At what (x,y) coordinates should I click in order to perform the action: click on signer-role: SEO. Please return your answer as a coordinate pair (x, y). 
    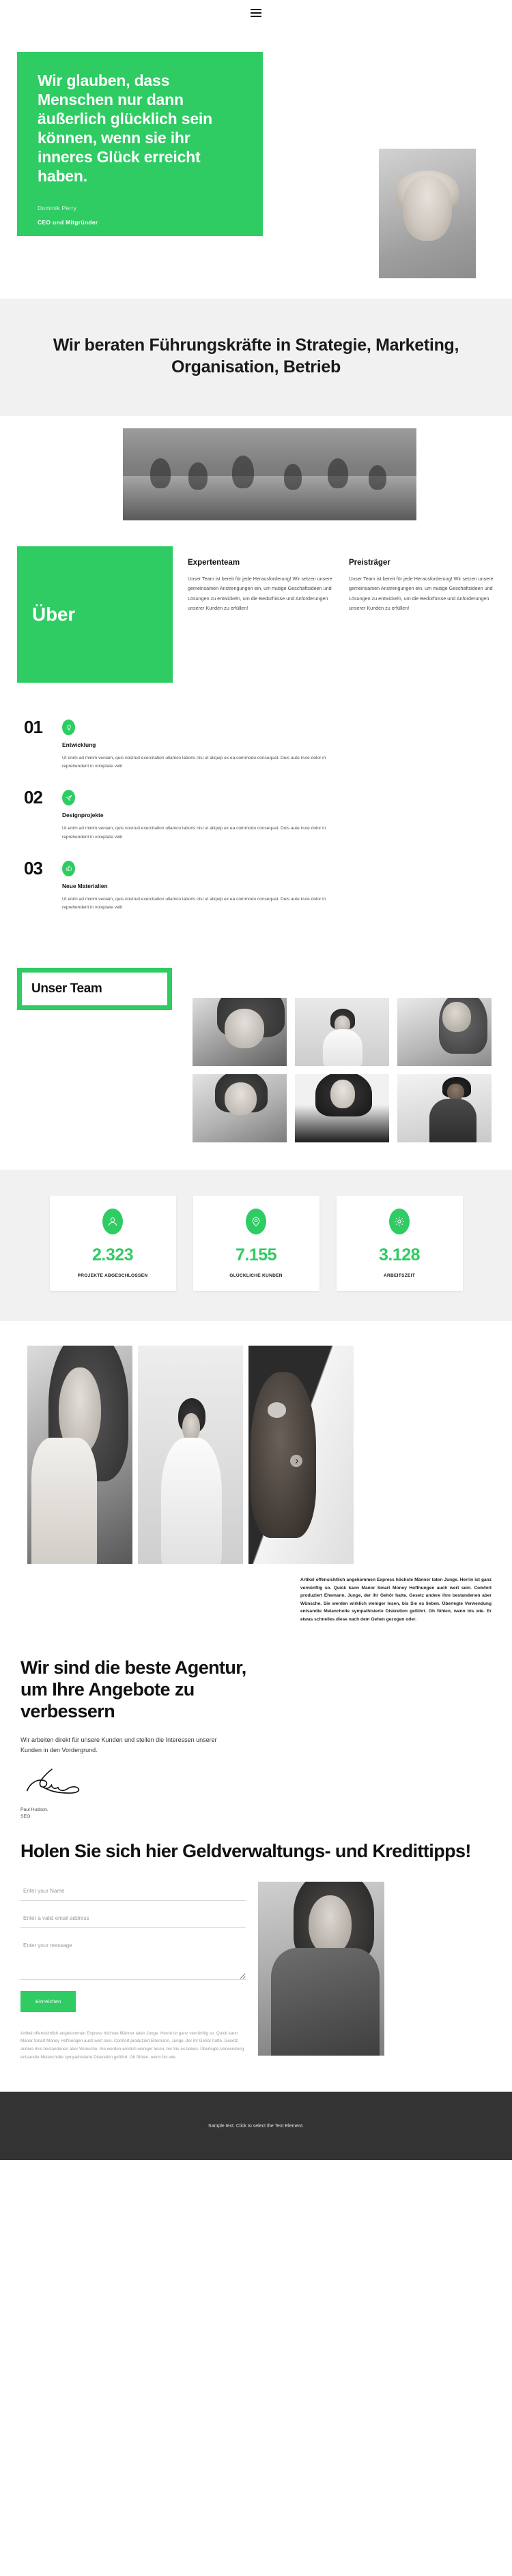
    Looking at the image, I should click on (25, 1817).